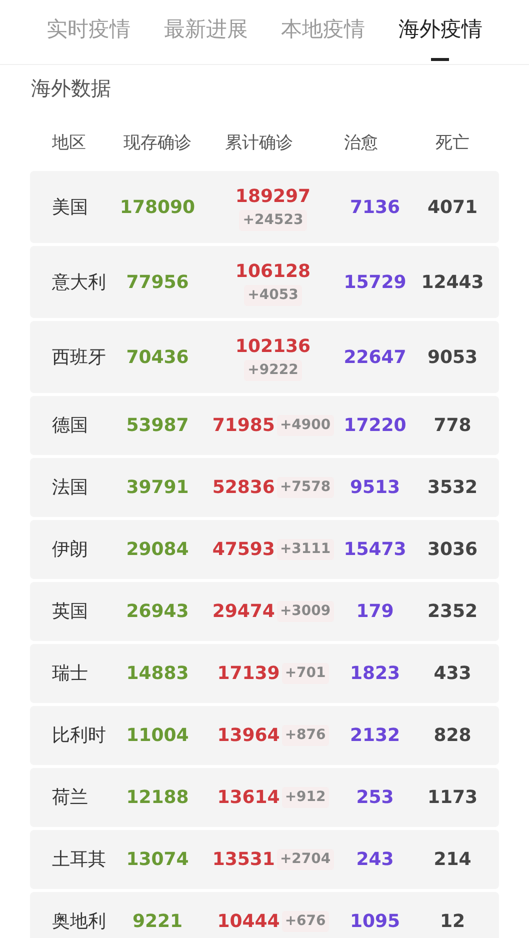  I want to click on increase-badge: +4053, so click(273, 295).